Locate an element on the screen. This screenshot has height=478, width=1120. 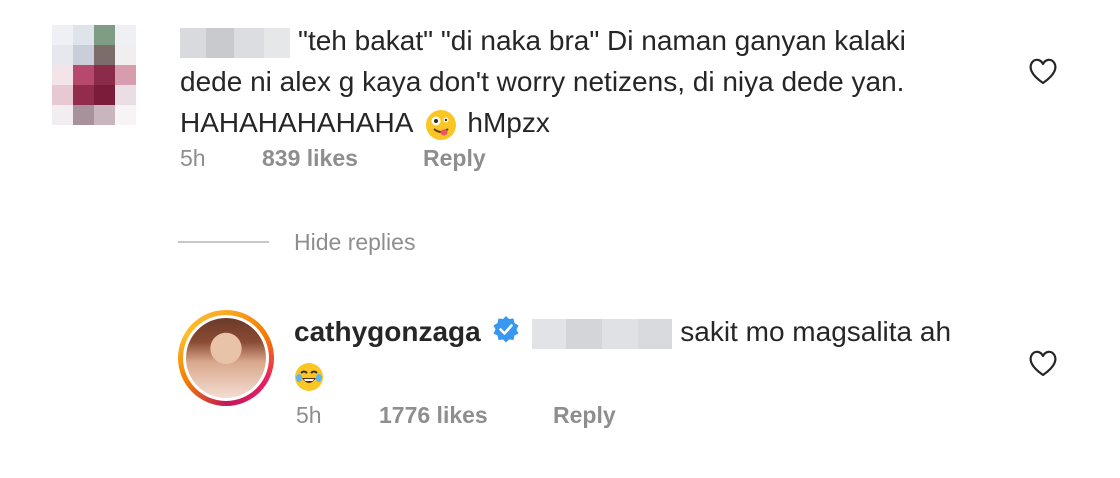
reply-likes: 1776 likes is located at coordinates (433, 415).